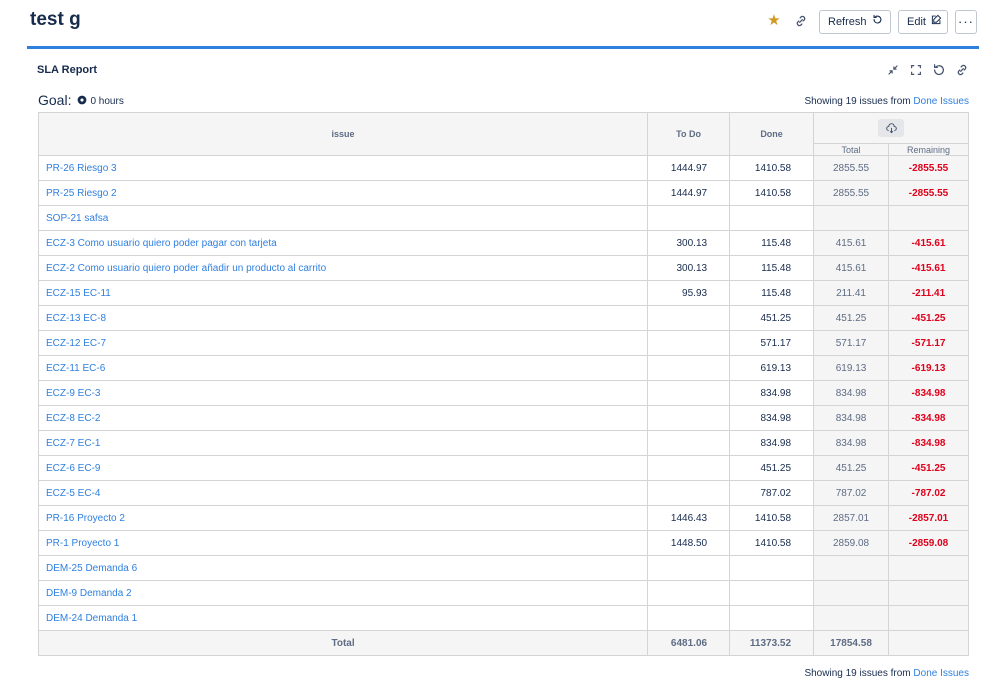 This screenshot has width=999, height=680. I want to click on remaining-cell: -2859.08, so click(928, 543).